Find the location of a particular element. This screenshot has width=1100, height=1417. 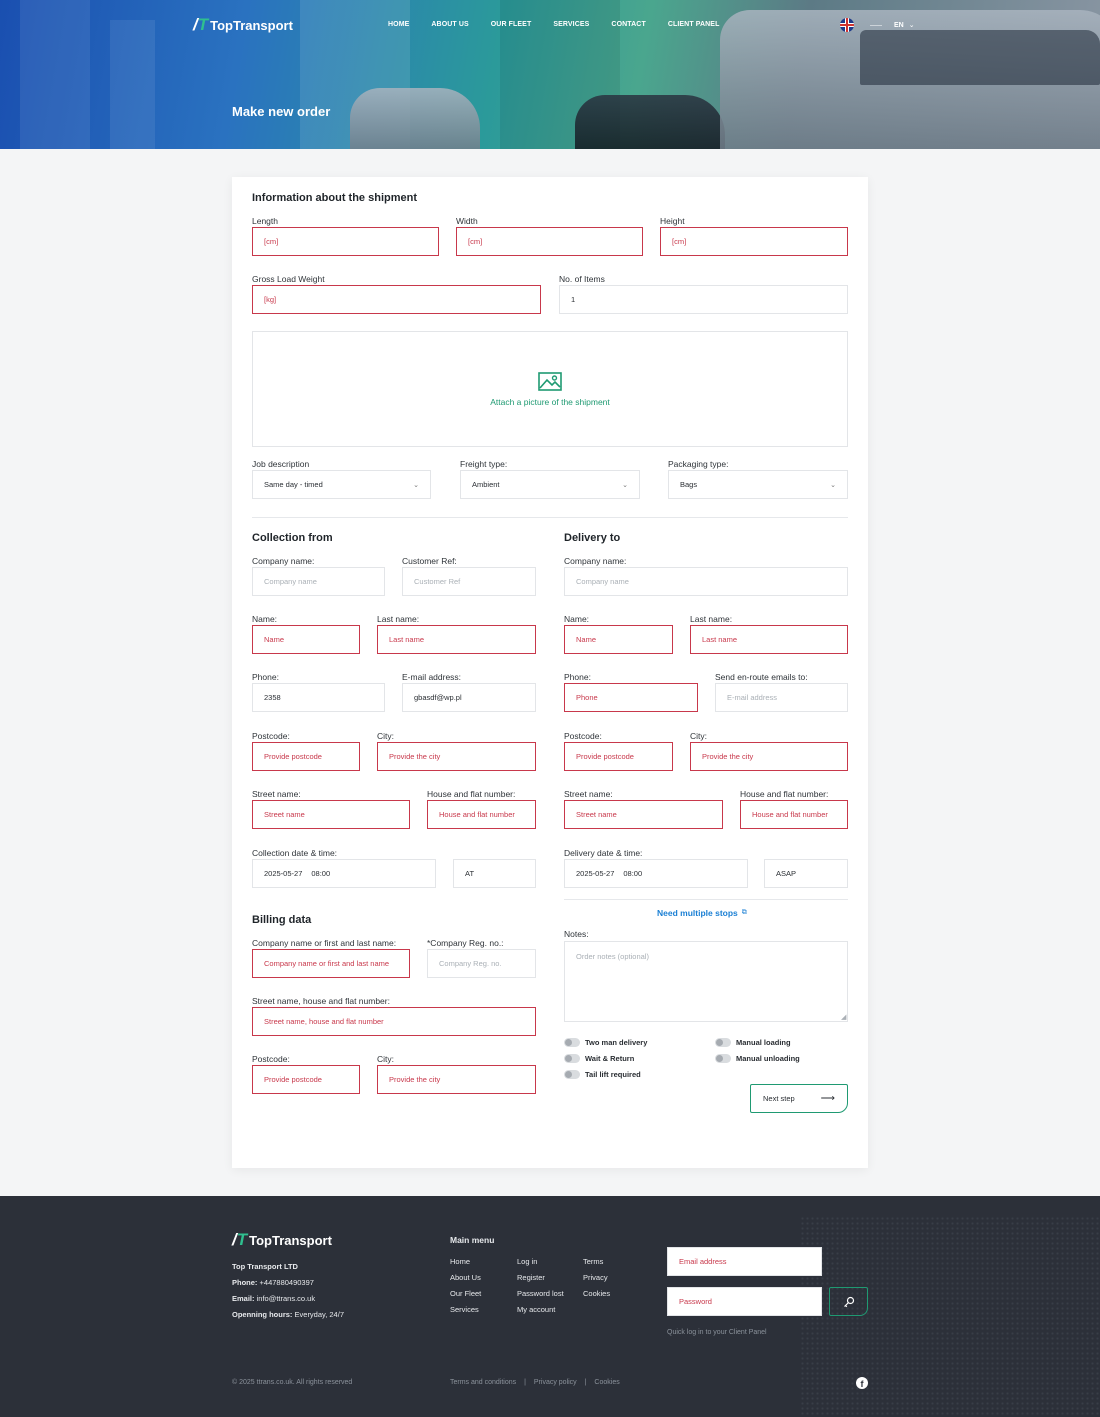

toggle-manual-unloading: Manual unloading is located at coordinates (757, 1058).